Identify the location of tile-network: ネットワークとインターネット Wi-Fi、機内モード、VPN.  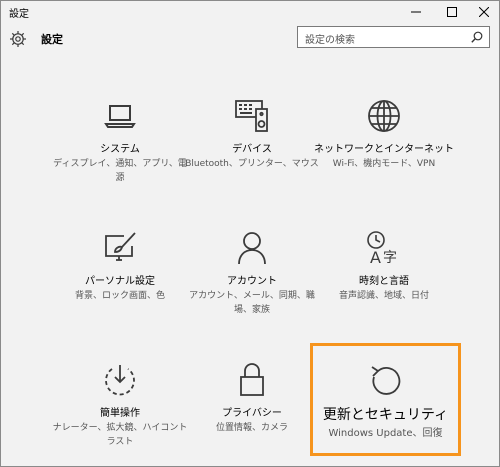
(384, 134).